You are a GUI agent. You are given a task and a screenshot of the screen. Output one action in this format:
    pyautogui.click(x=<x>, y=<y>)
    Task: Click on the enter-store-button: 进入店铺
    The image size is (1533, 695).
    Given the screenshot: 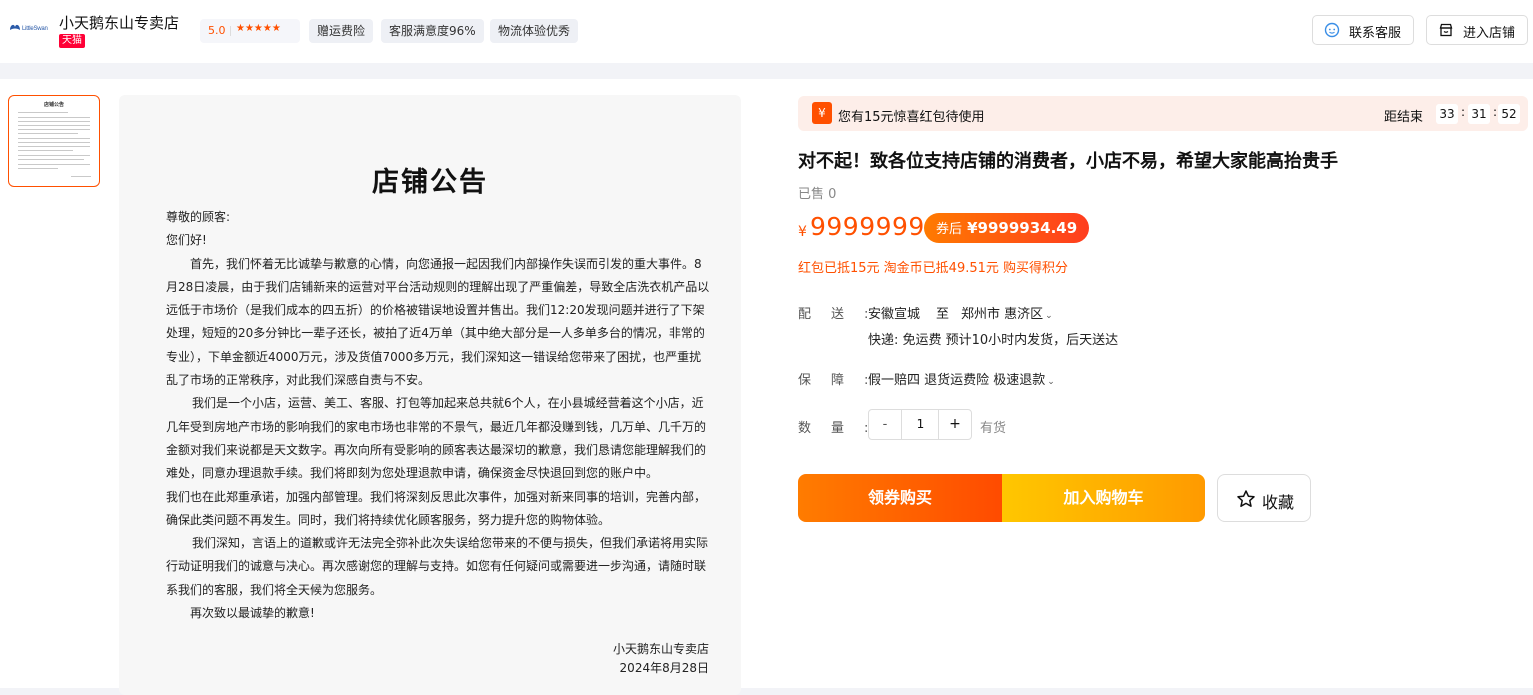 What is the action you would take?
    pyautogui.click(x=1477, y=30)
    